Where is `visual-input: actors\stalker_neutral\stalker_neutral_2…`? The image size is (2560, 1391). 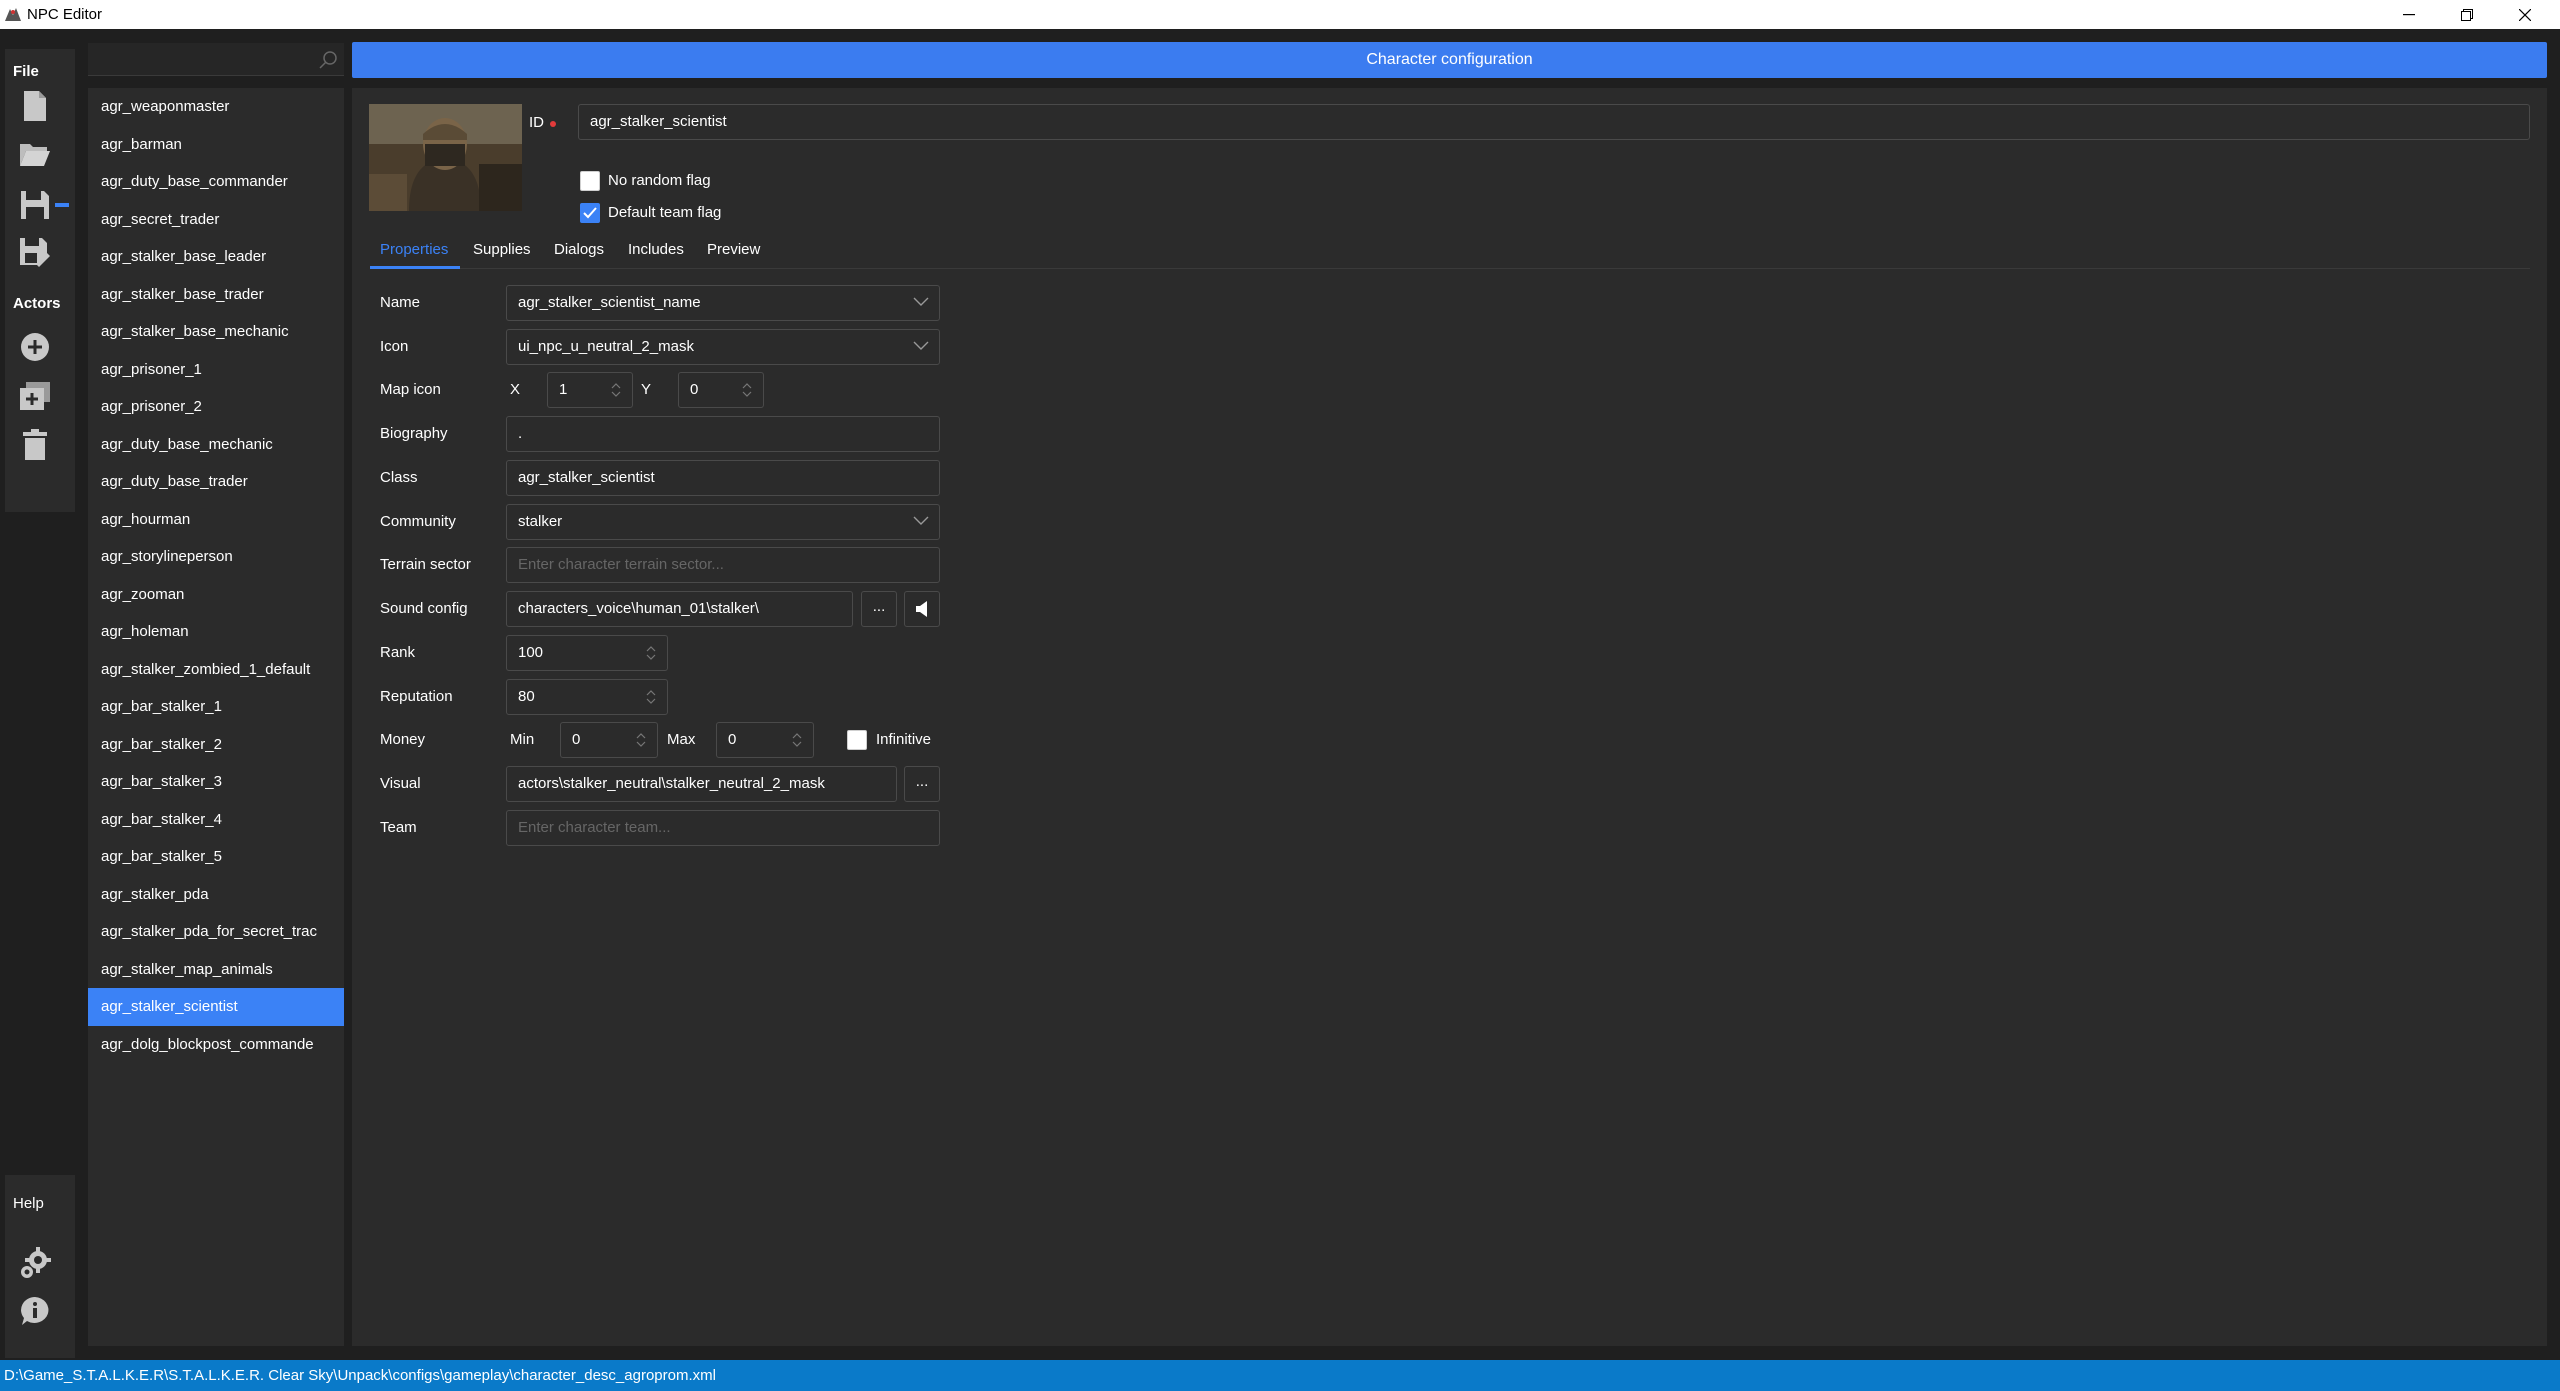 visual-input: actors\stalker_neutral\stalker_neutral_2… is located at coordinates (701, 784).